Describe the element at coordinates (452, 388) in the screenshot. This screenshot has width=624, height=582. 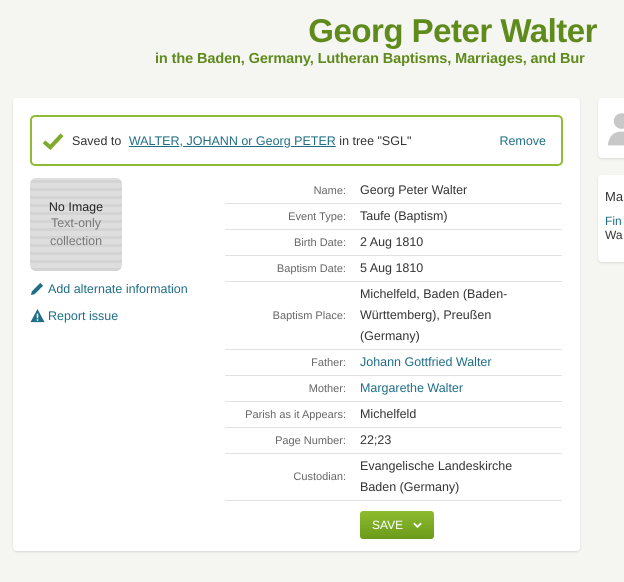
I see `person-link: Margarethe Walter` at that location.